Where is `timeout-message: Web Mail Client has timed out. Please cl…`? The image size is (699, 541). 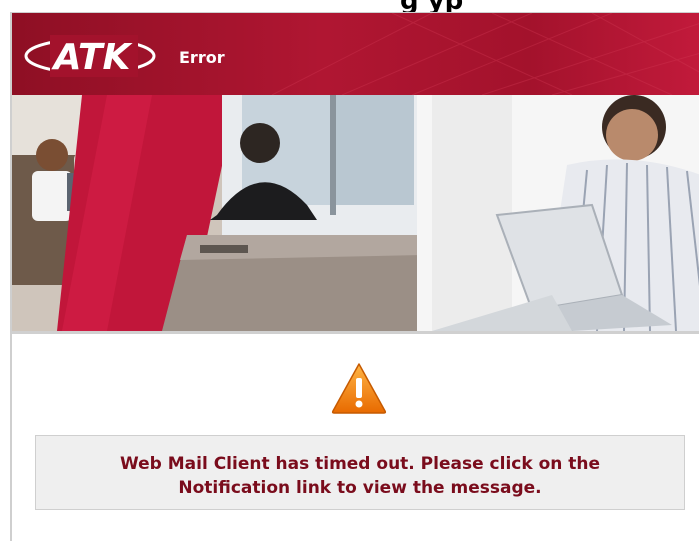
timeout-message: Web Mail Client has timed out. Please cl… is located at coordinates (360, 476).